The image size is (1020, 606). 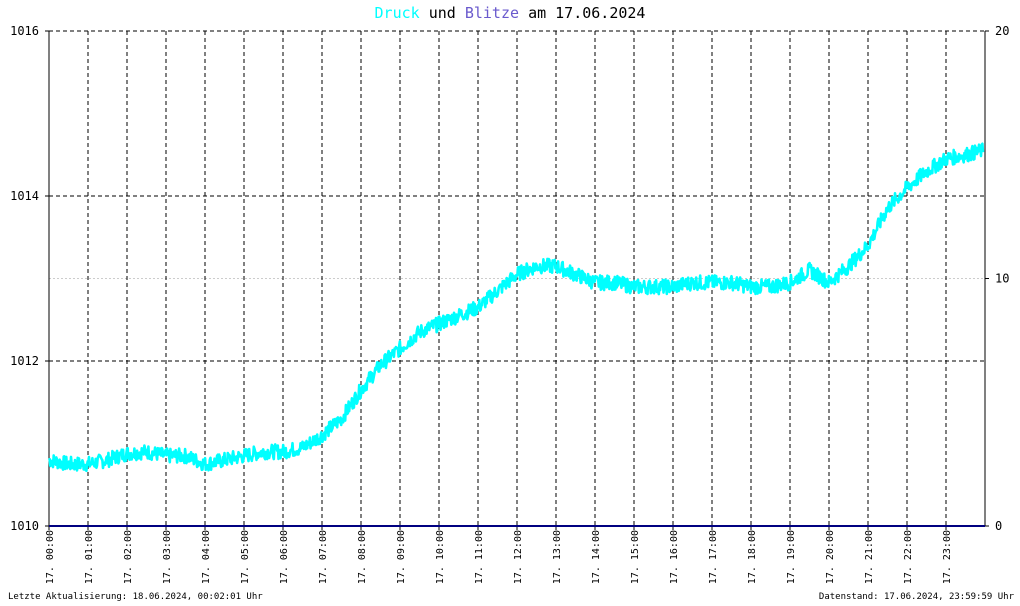 What do you see at coordinates (1002, 31) in the screenshot?
I see `right-tick-label-20: 20` at bounding box center [1002, 31].